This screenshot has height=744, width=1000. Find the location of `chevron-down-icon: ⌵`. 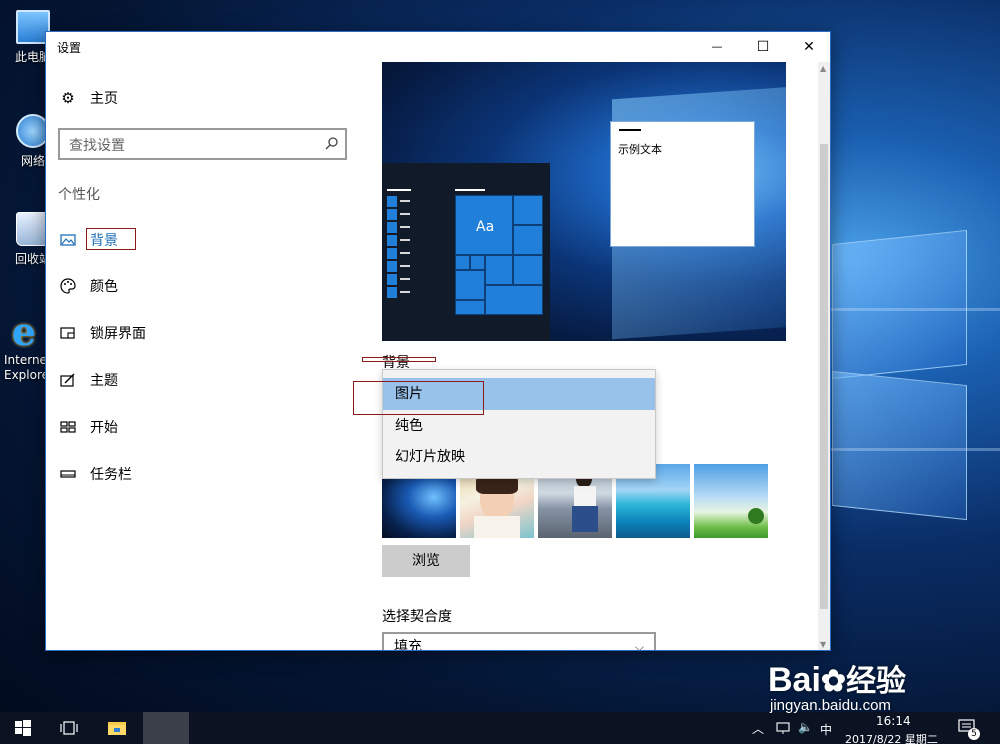

chevron-down-icon: ⌵ is located at coordinates (639, 645).